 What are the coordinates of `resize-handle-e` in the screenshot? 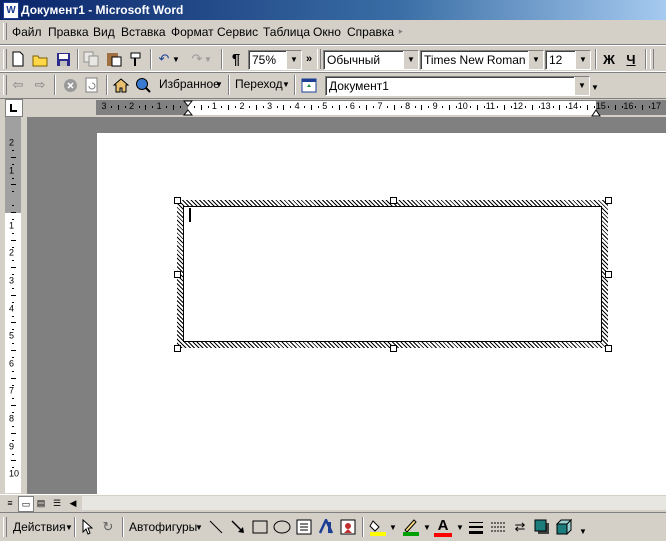 It's located at (608, 274).